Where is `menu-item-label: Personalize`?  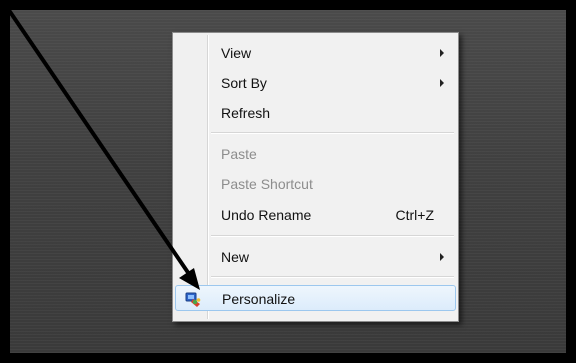 menu-item-label: Personalize is located at coordinates (259, 299).